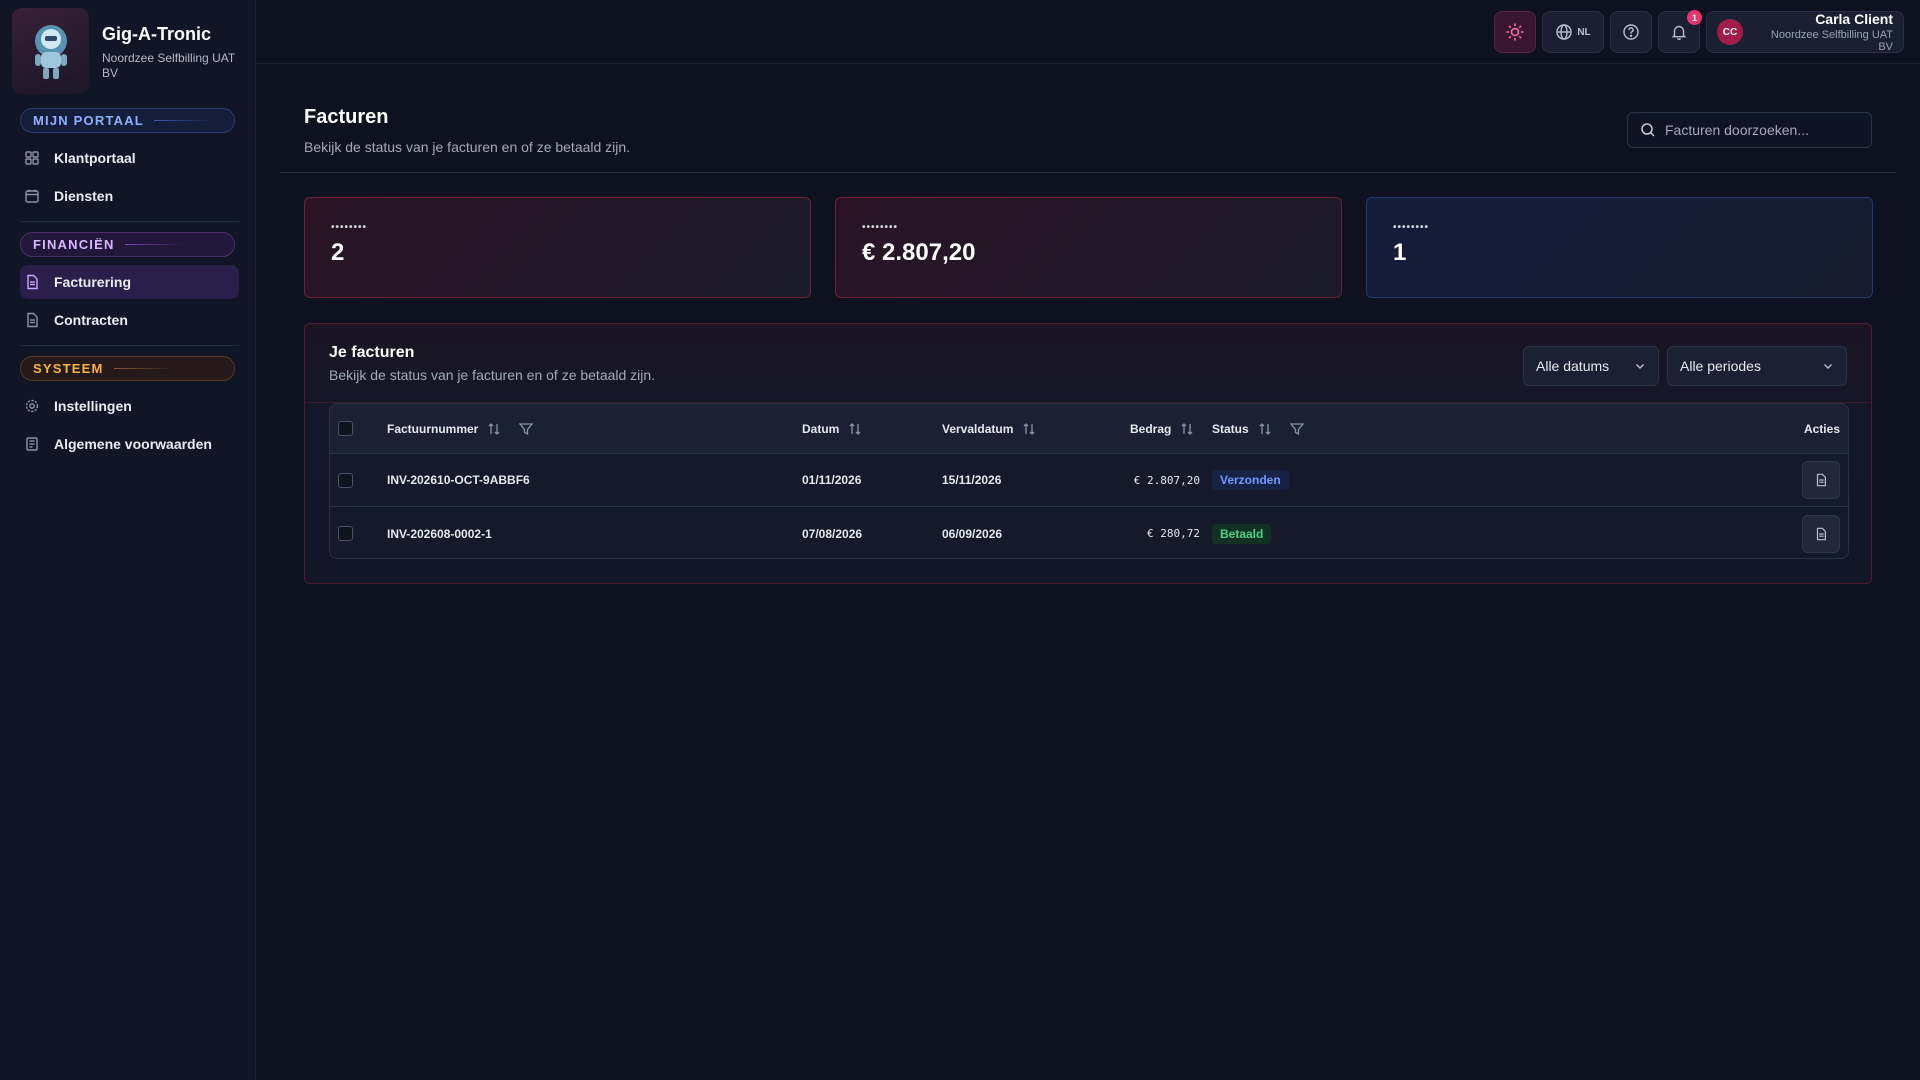 Image resolution: width=1920 pixels, height=1080 pixels. What do you see at coordinates (338, 252) in the screenshot?
I see `stat-value: 2` at bounding box center [338, 252].